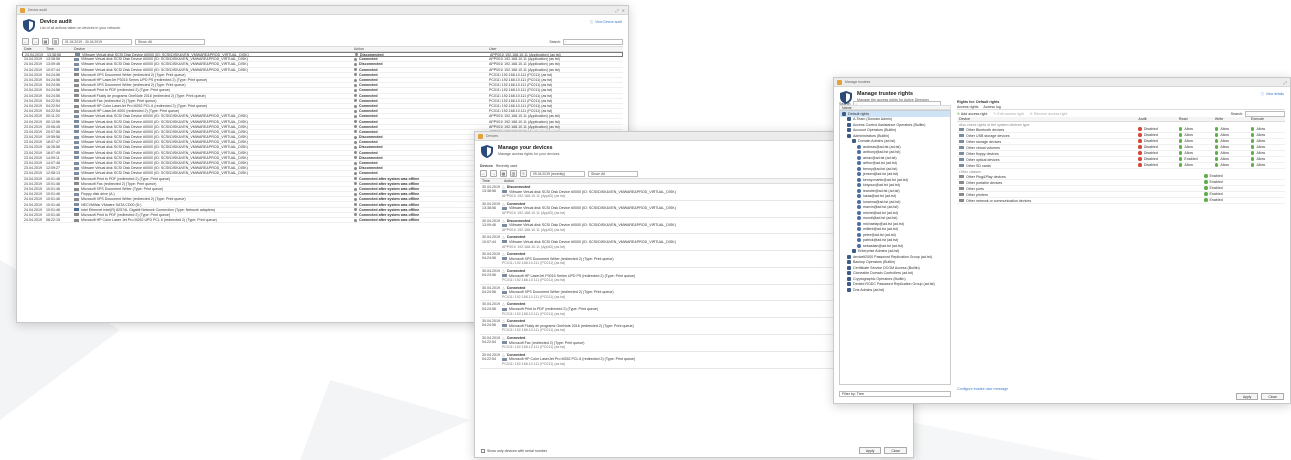 Image resolution: width=1291 pixels, height=460 pixels. What do you see at coordinates (1221, 153) in the screenshot?
I see `write-cell-status: Allow` at bounding box center [1221, 153].